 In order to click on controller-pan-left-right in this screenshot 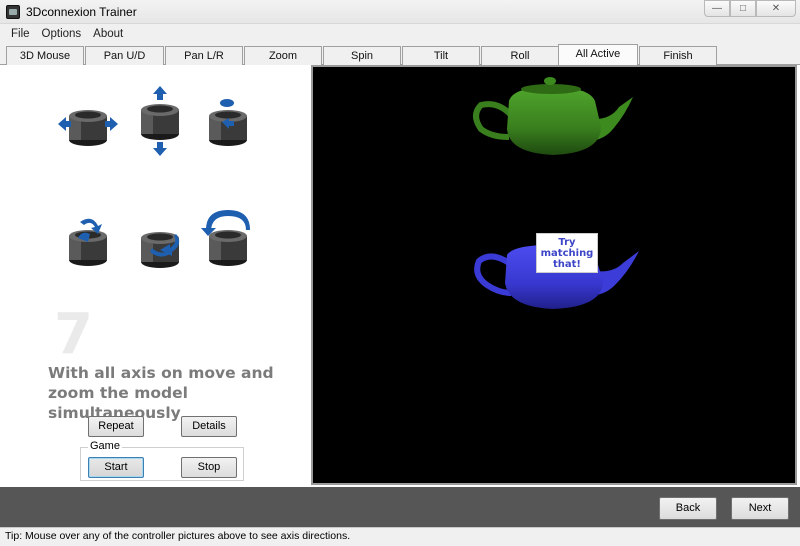, I will do `click(88, 121)`.